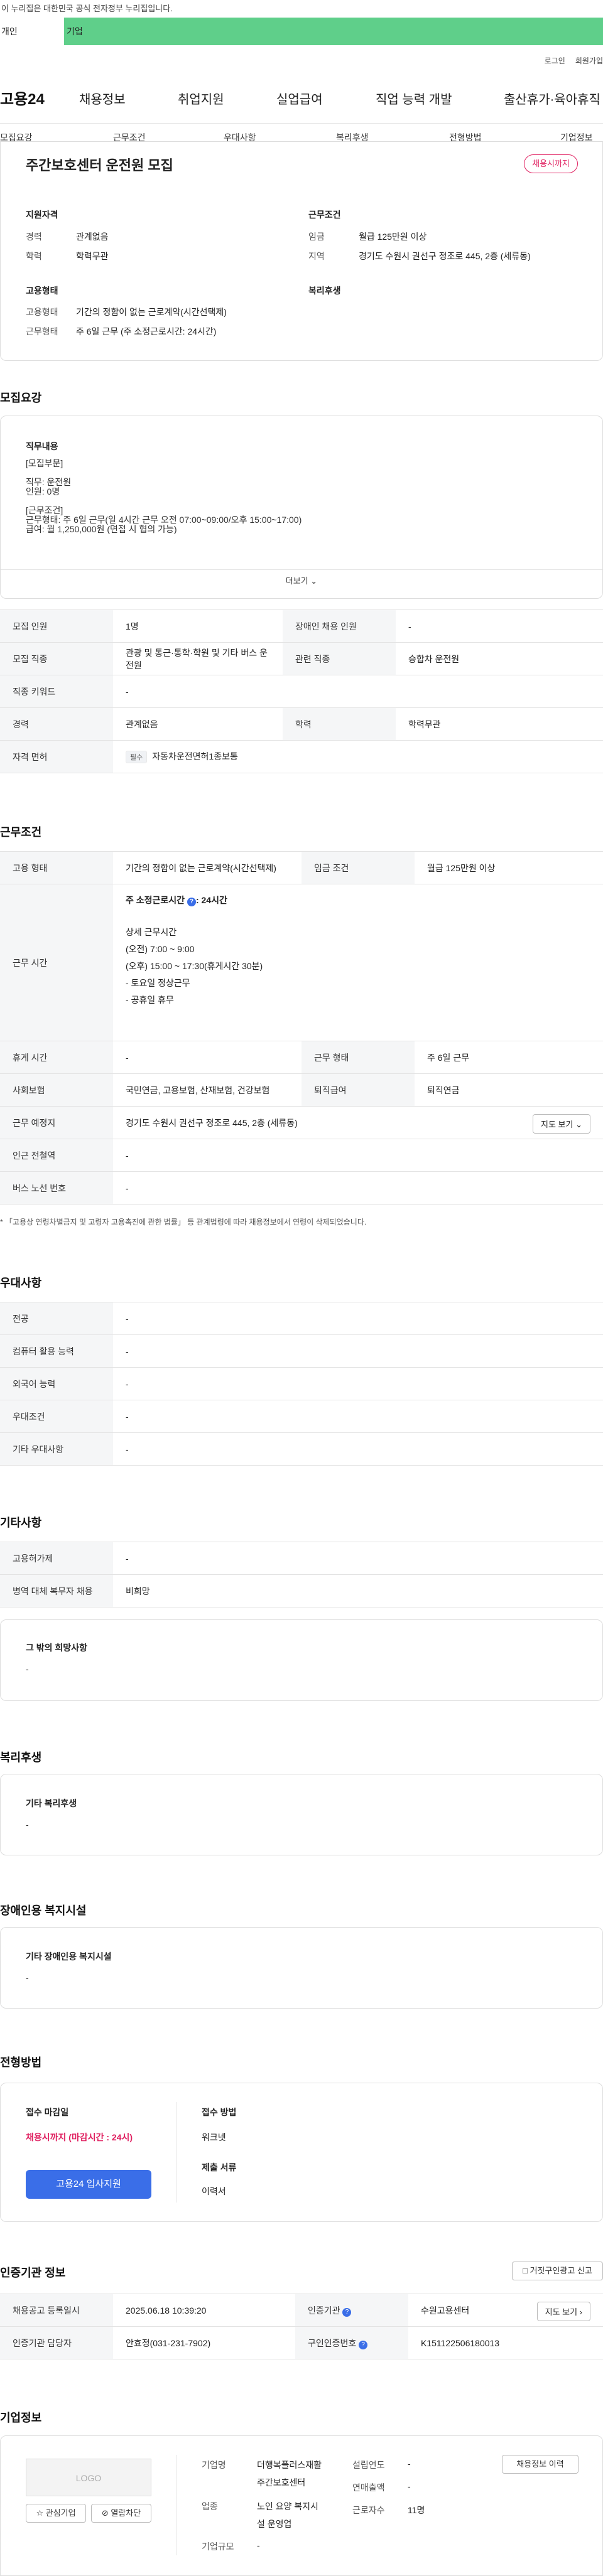 The image size is (603, 2576). What do you see at coordinates (301, 1968) in the screenshot?
I see `disabled-box: 기타 장애인용 복지시설 -` at bounding box center [301, 1968].